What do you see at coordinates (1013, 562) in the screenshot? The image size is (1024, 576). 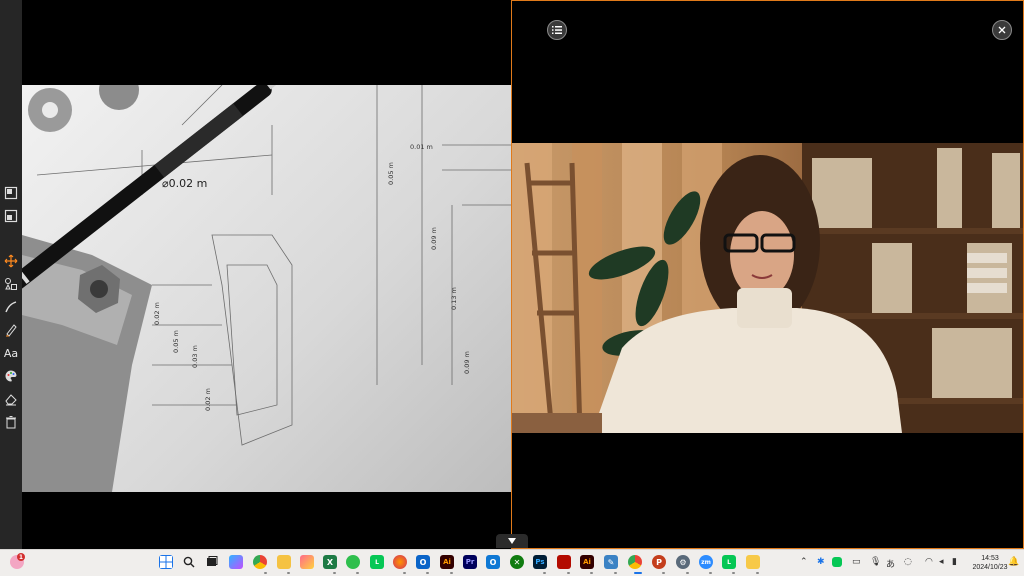 I see `notification-bell-icon: 🔔` at bounding box center [1013, 562].